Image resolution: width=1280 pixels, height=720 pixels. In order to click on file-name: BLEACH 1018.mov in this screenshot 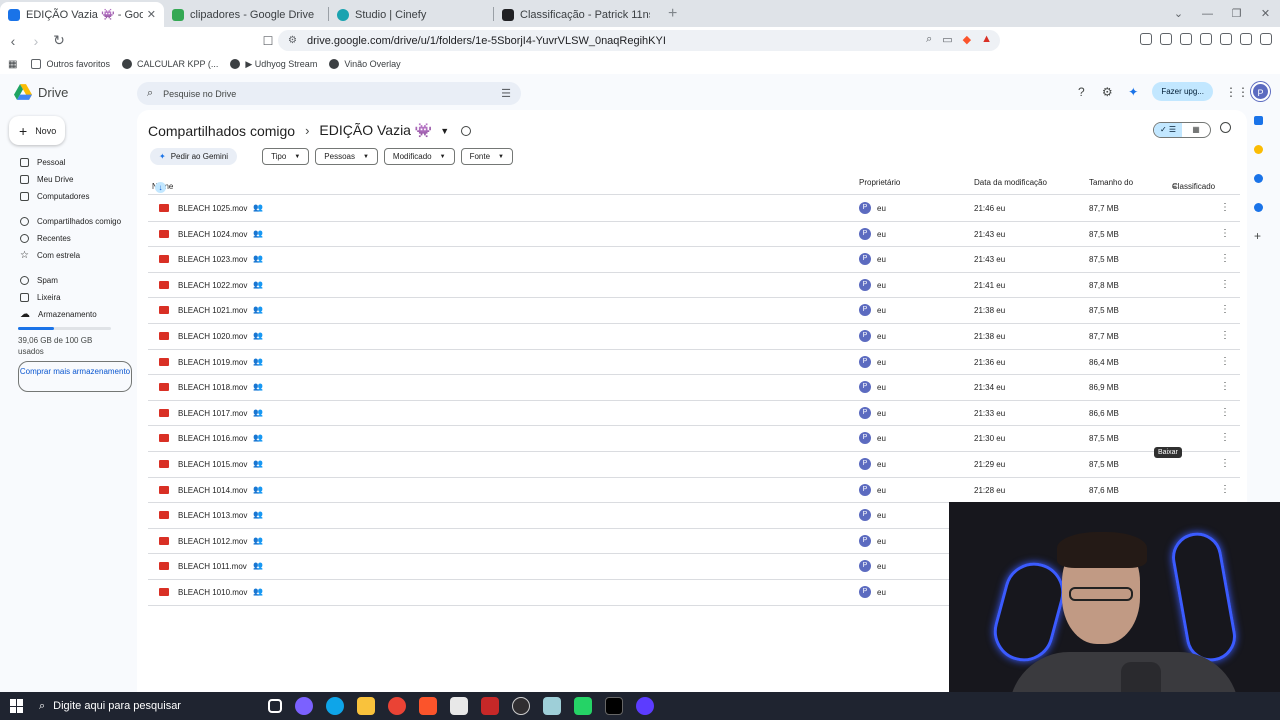, I will do `click(212, 387)`.